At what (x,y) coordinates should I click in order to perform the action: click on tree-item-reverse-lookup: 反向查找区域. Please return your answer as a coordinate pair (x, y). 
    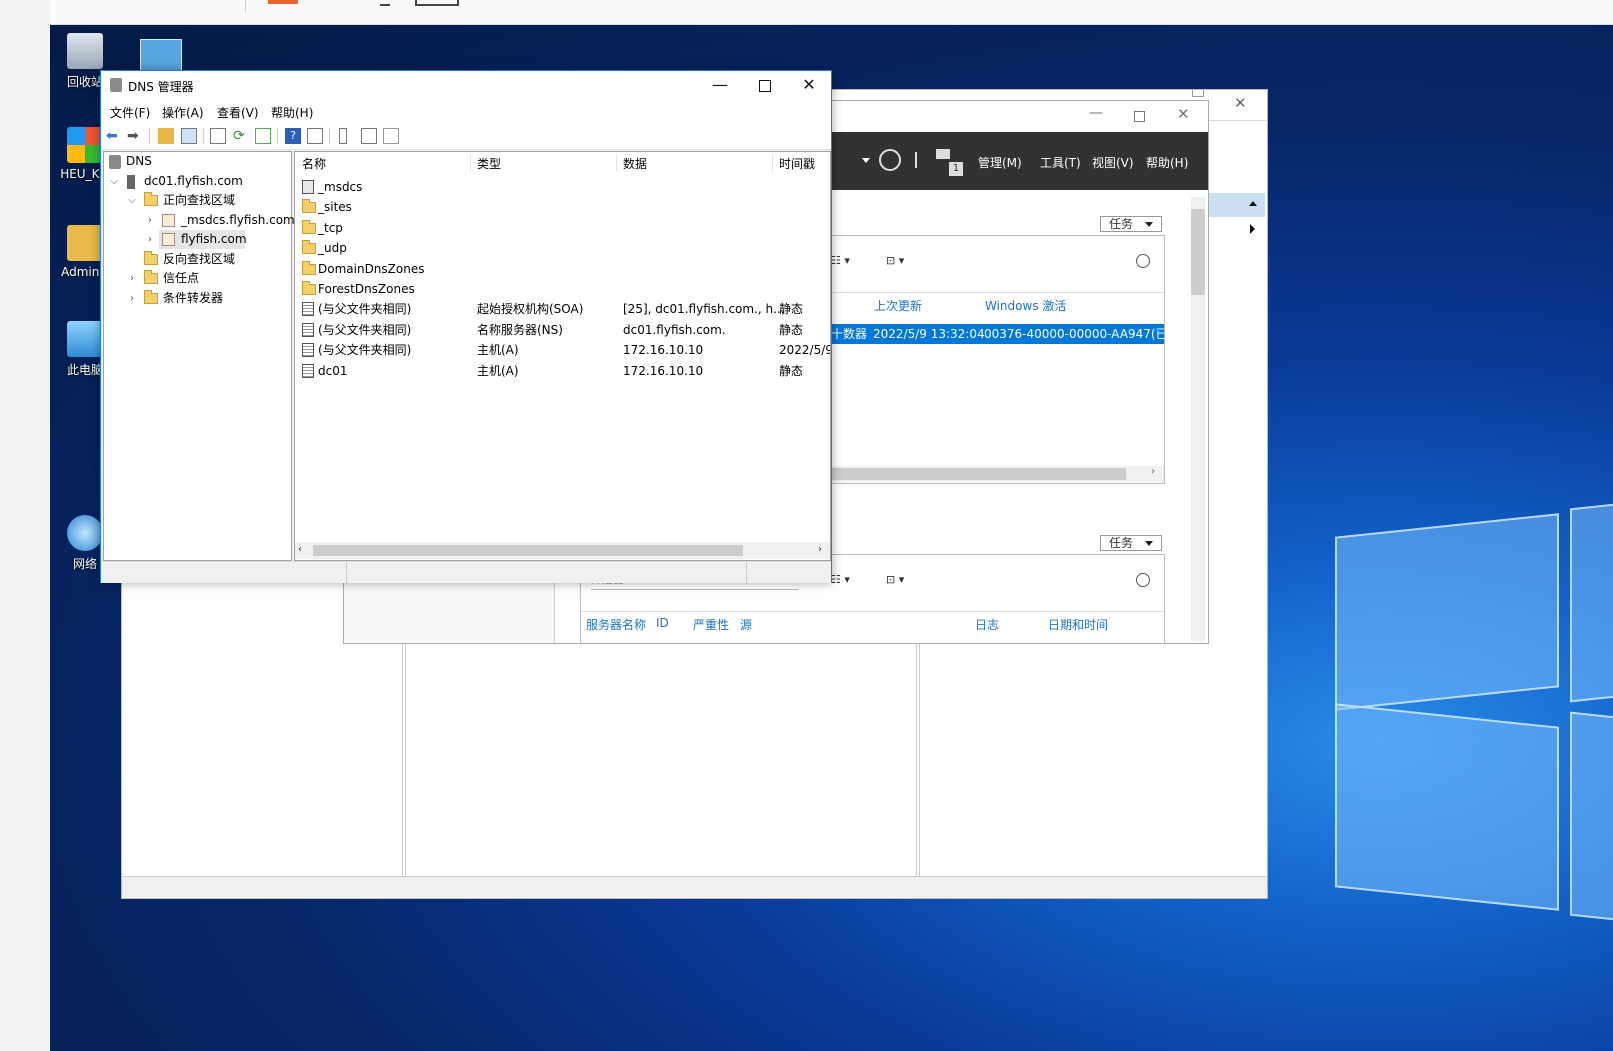
    Looking at the image, I should click on (199, 259).